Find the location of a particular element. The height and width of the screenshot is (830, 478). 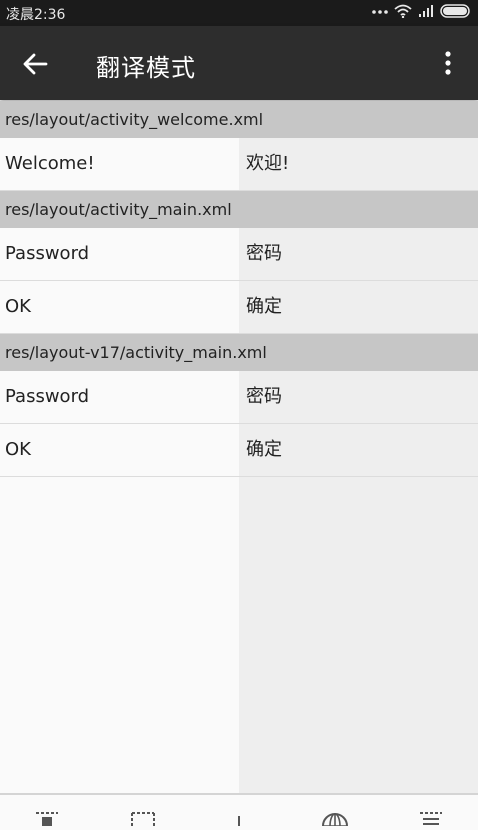

divider-icon is located at coordinates (239, 820).